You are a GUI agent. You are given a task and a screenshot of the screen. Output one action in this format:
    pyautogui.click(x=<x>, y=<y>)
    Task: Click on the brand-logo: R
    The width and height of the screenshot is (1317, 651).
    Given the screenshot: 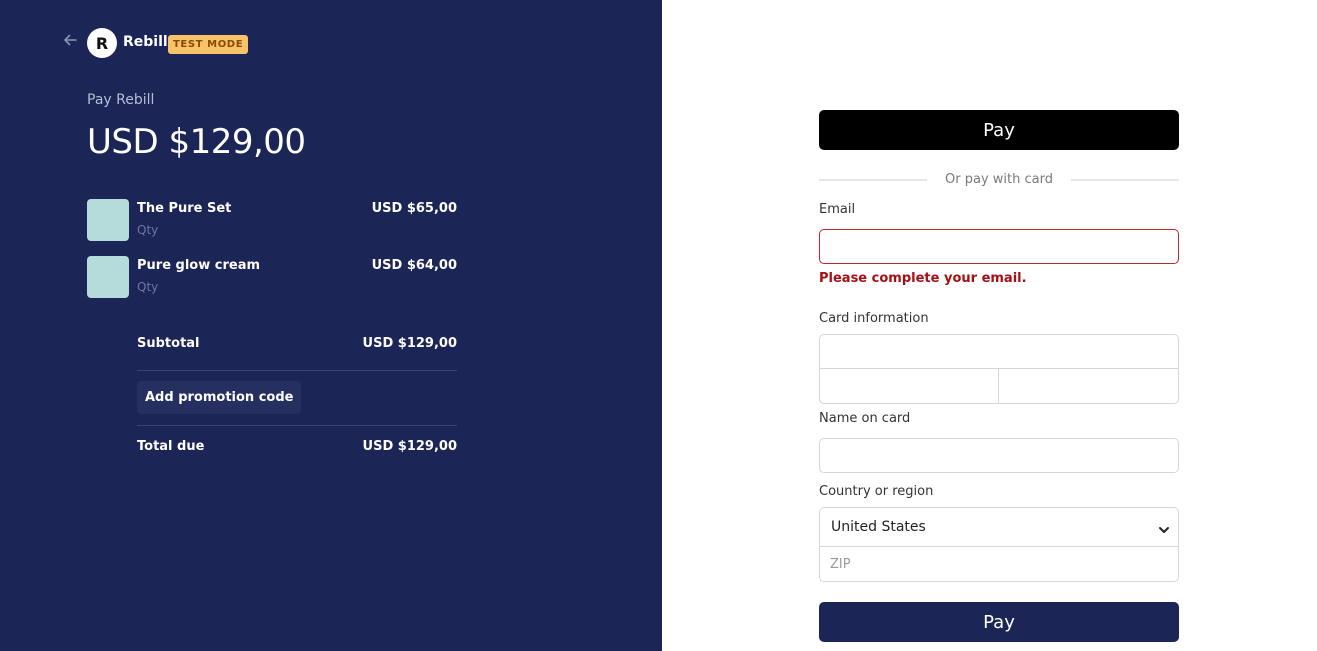 What is the action you would take?
    pyautogui.click(x=102, y=43)
    